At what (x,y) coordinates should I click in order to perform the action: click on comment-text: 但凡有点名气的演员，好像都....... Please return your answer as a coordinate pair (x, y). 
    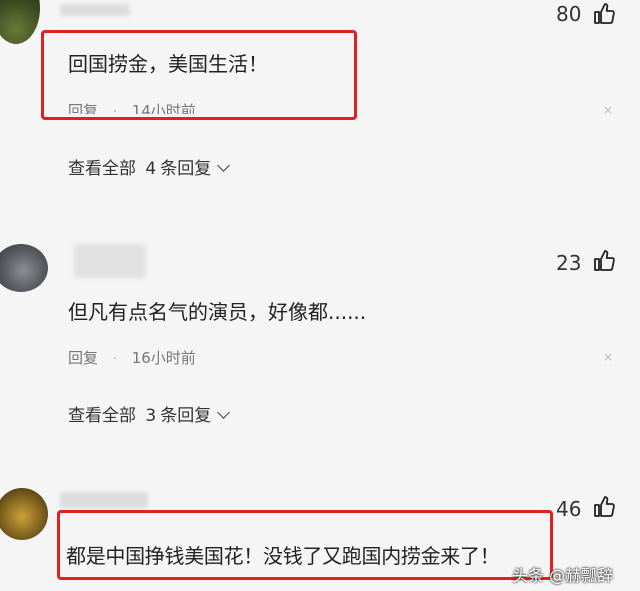
    Looking at the image, I should click on (217, 312).